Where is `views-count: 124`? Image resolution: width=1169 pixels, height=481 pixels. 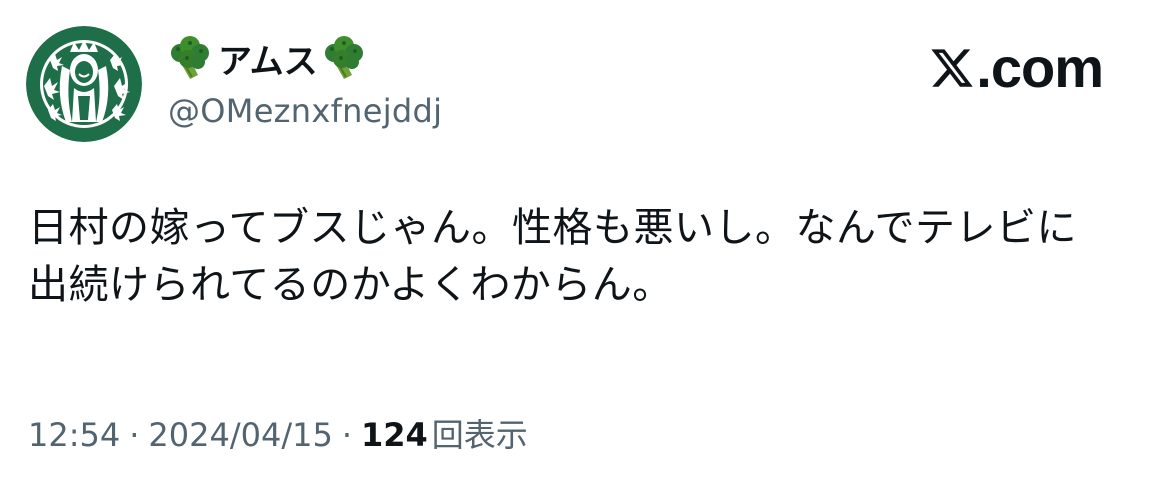 views-count: 124 is located at coordinates (394, 435).